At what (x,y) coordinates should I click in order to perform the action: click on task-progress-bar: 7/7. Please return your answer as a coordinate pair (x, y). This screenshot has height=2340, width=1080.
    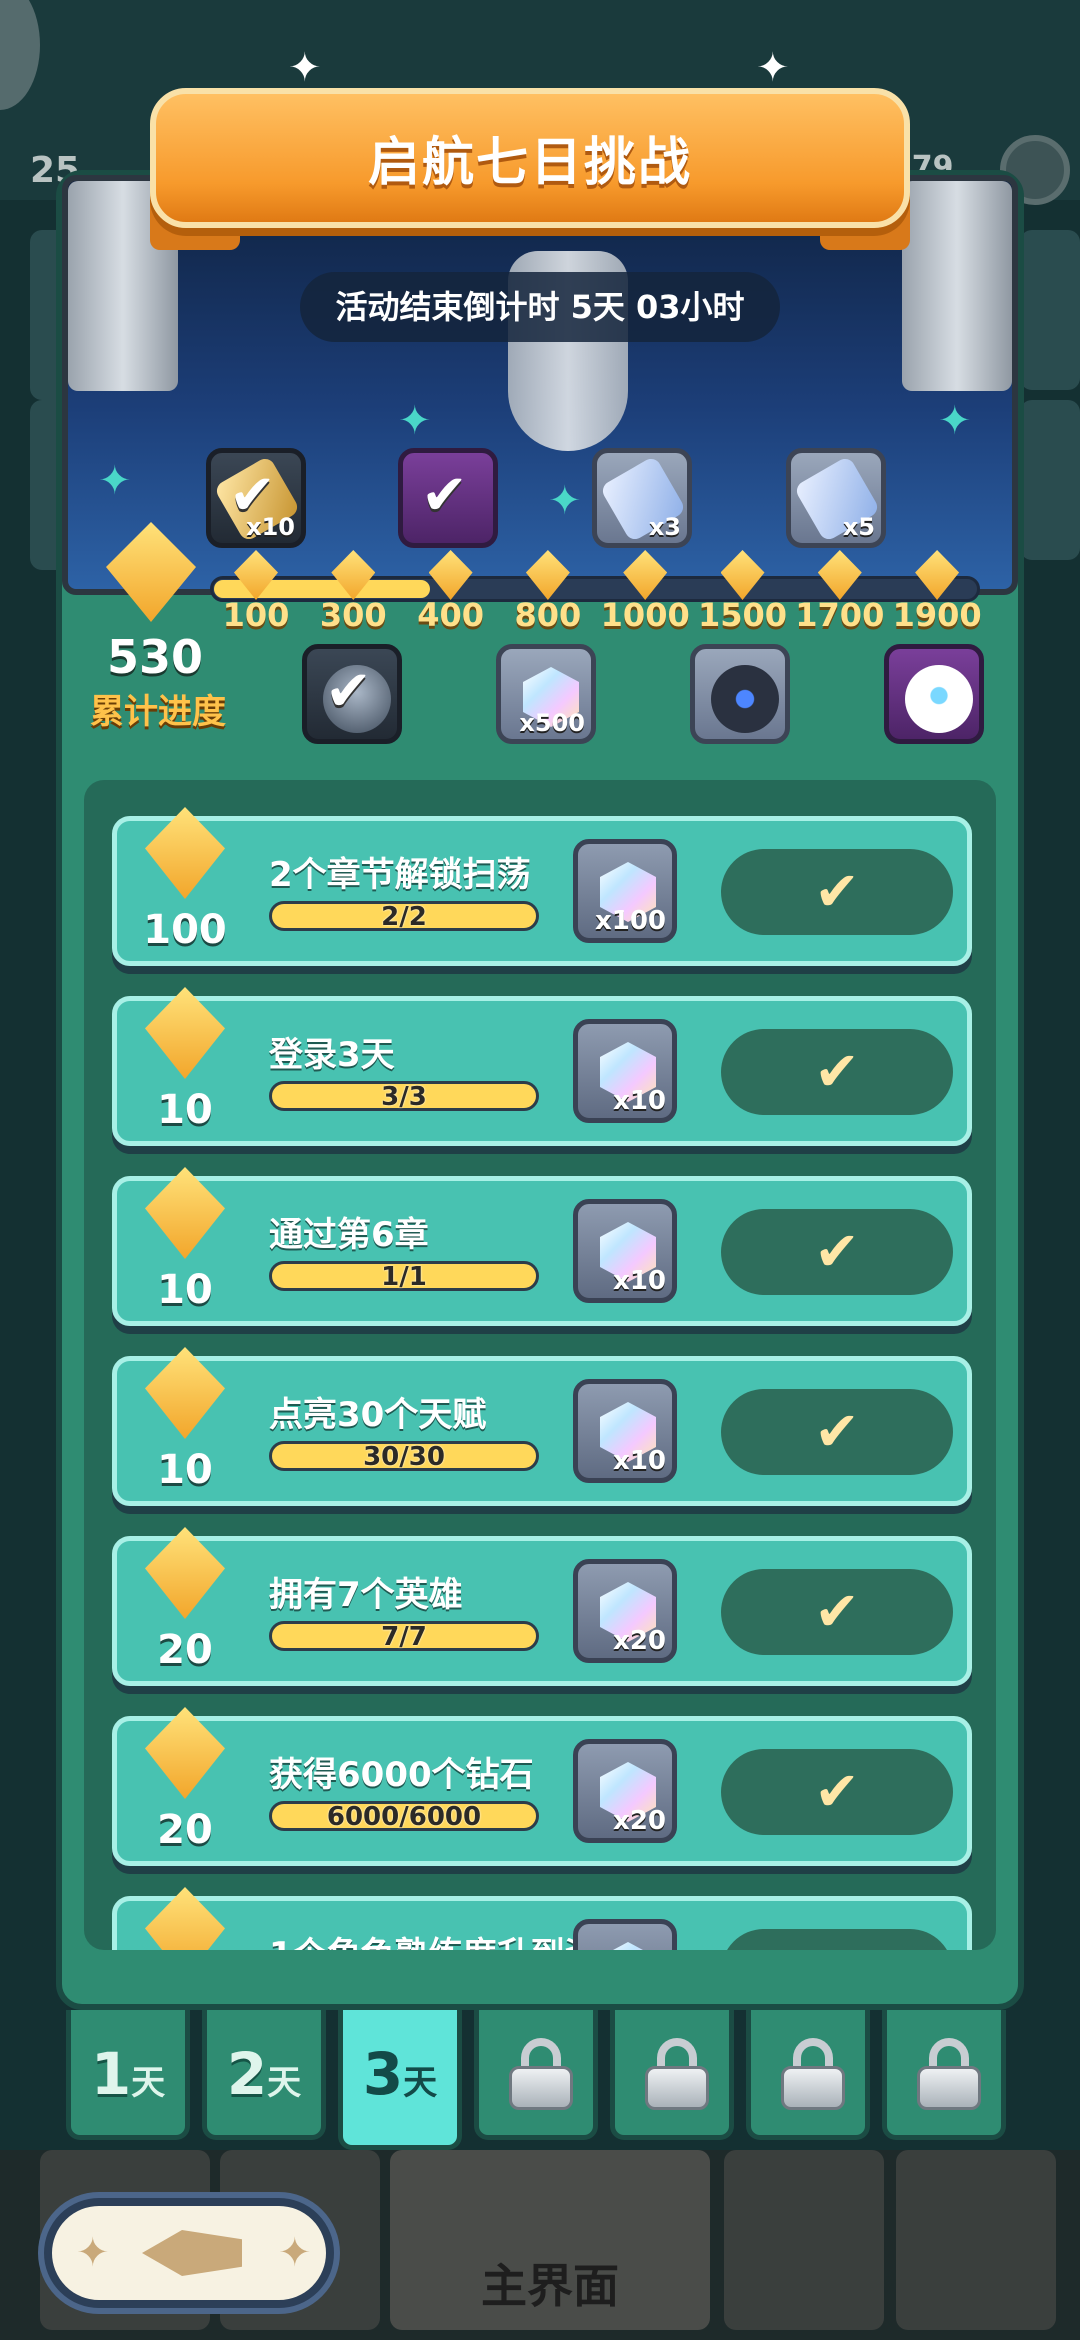
    Looking at the image, I should click on (404, 1636).